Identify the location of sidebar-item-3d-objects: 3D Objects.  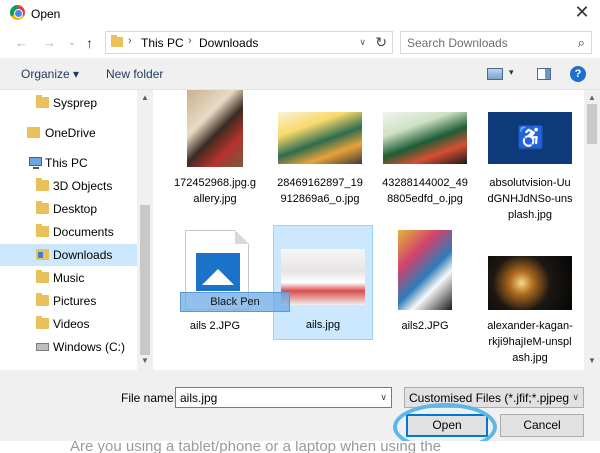
(68, 186).